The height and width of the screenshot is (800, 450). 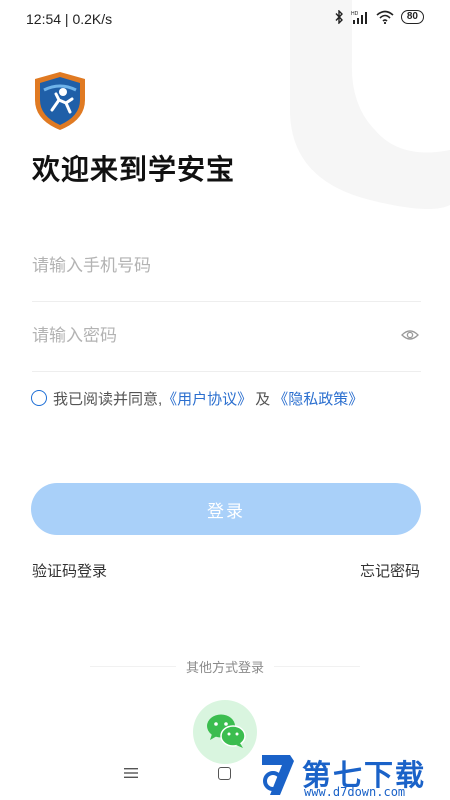 I want to click on watermark: 第七下载站 www.d7down.com, so click(x=353, y=775).